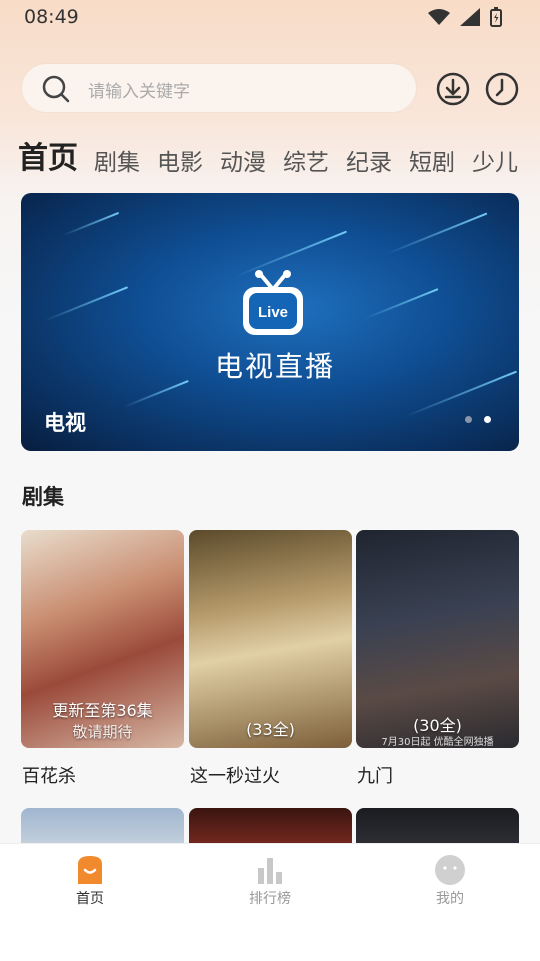  I want to click on history-icon, so click(502, 89).